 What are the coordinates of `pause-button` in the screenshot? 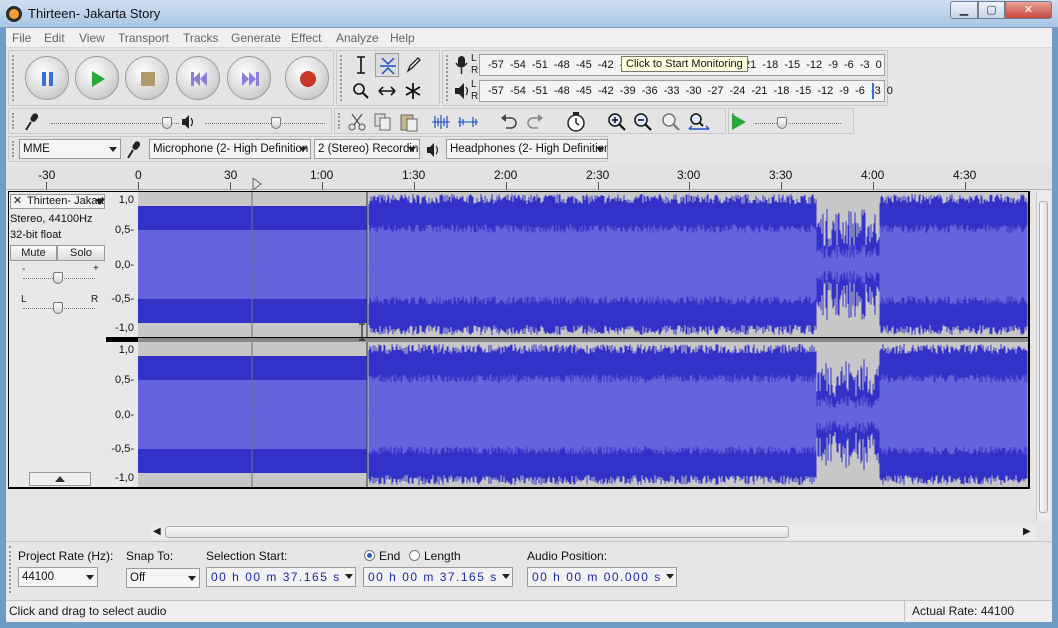 It's located at (47, 78).